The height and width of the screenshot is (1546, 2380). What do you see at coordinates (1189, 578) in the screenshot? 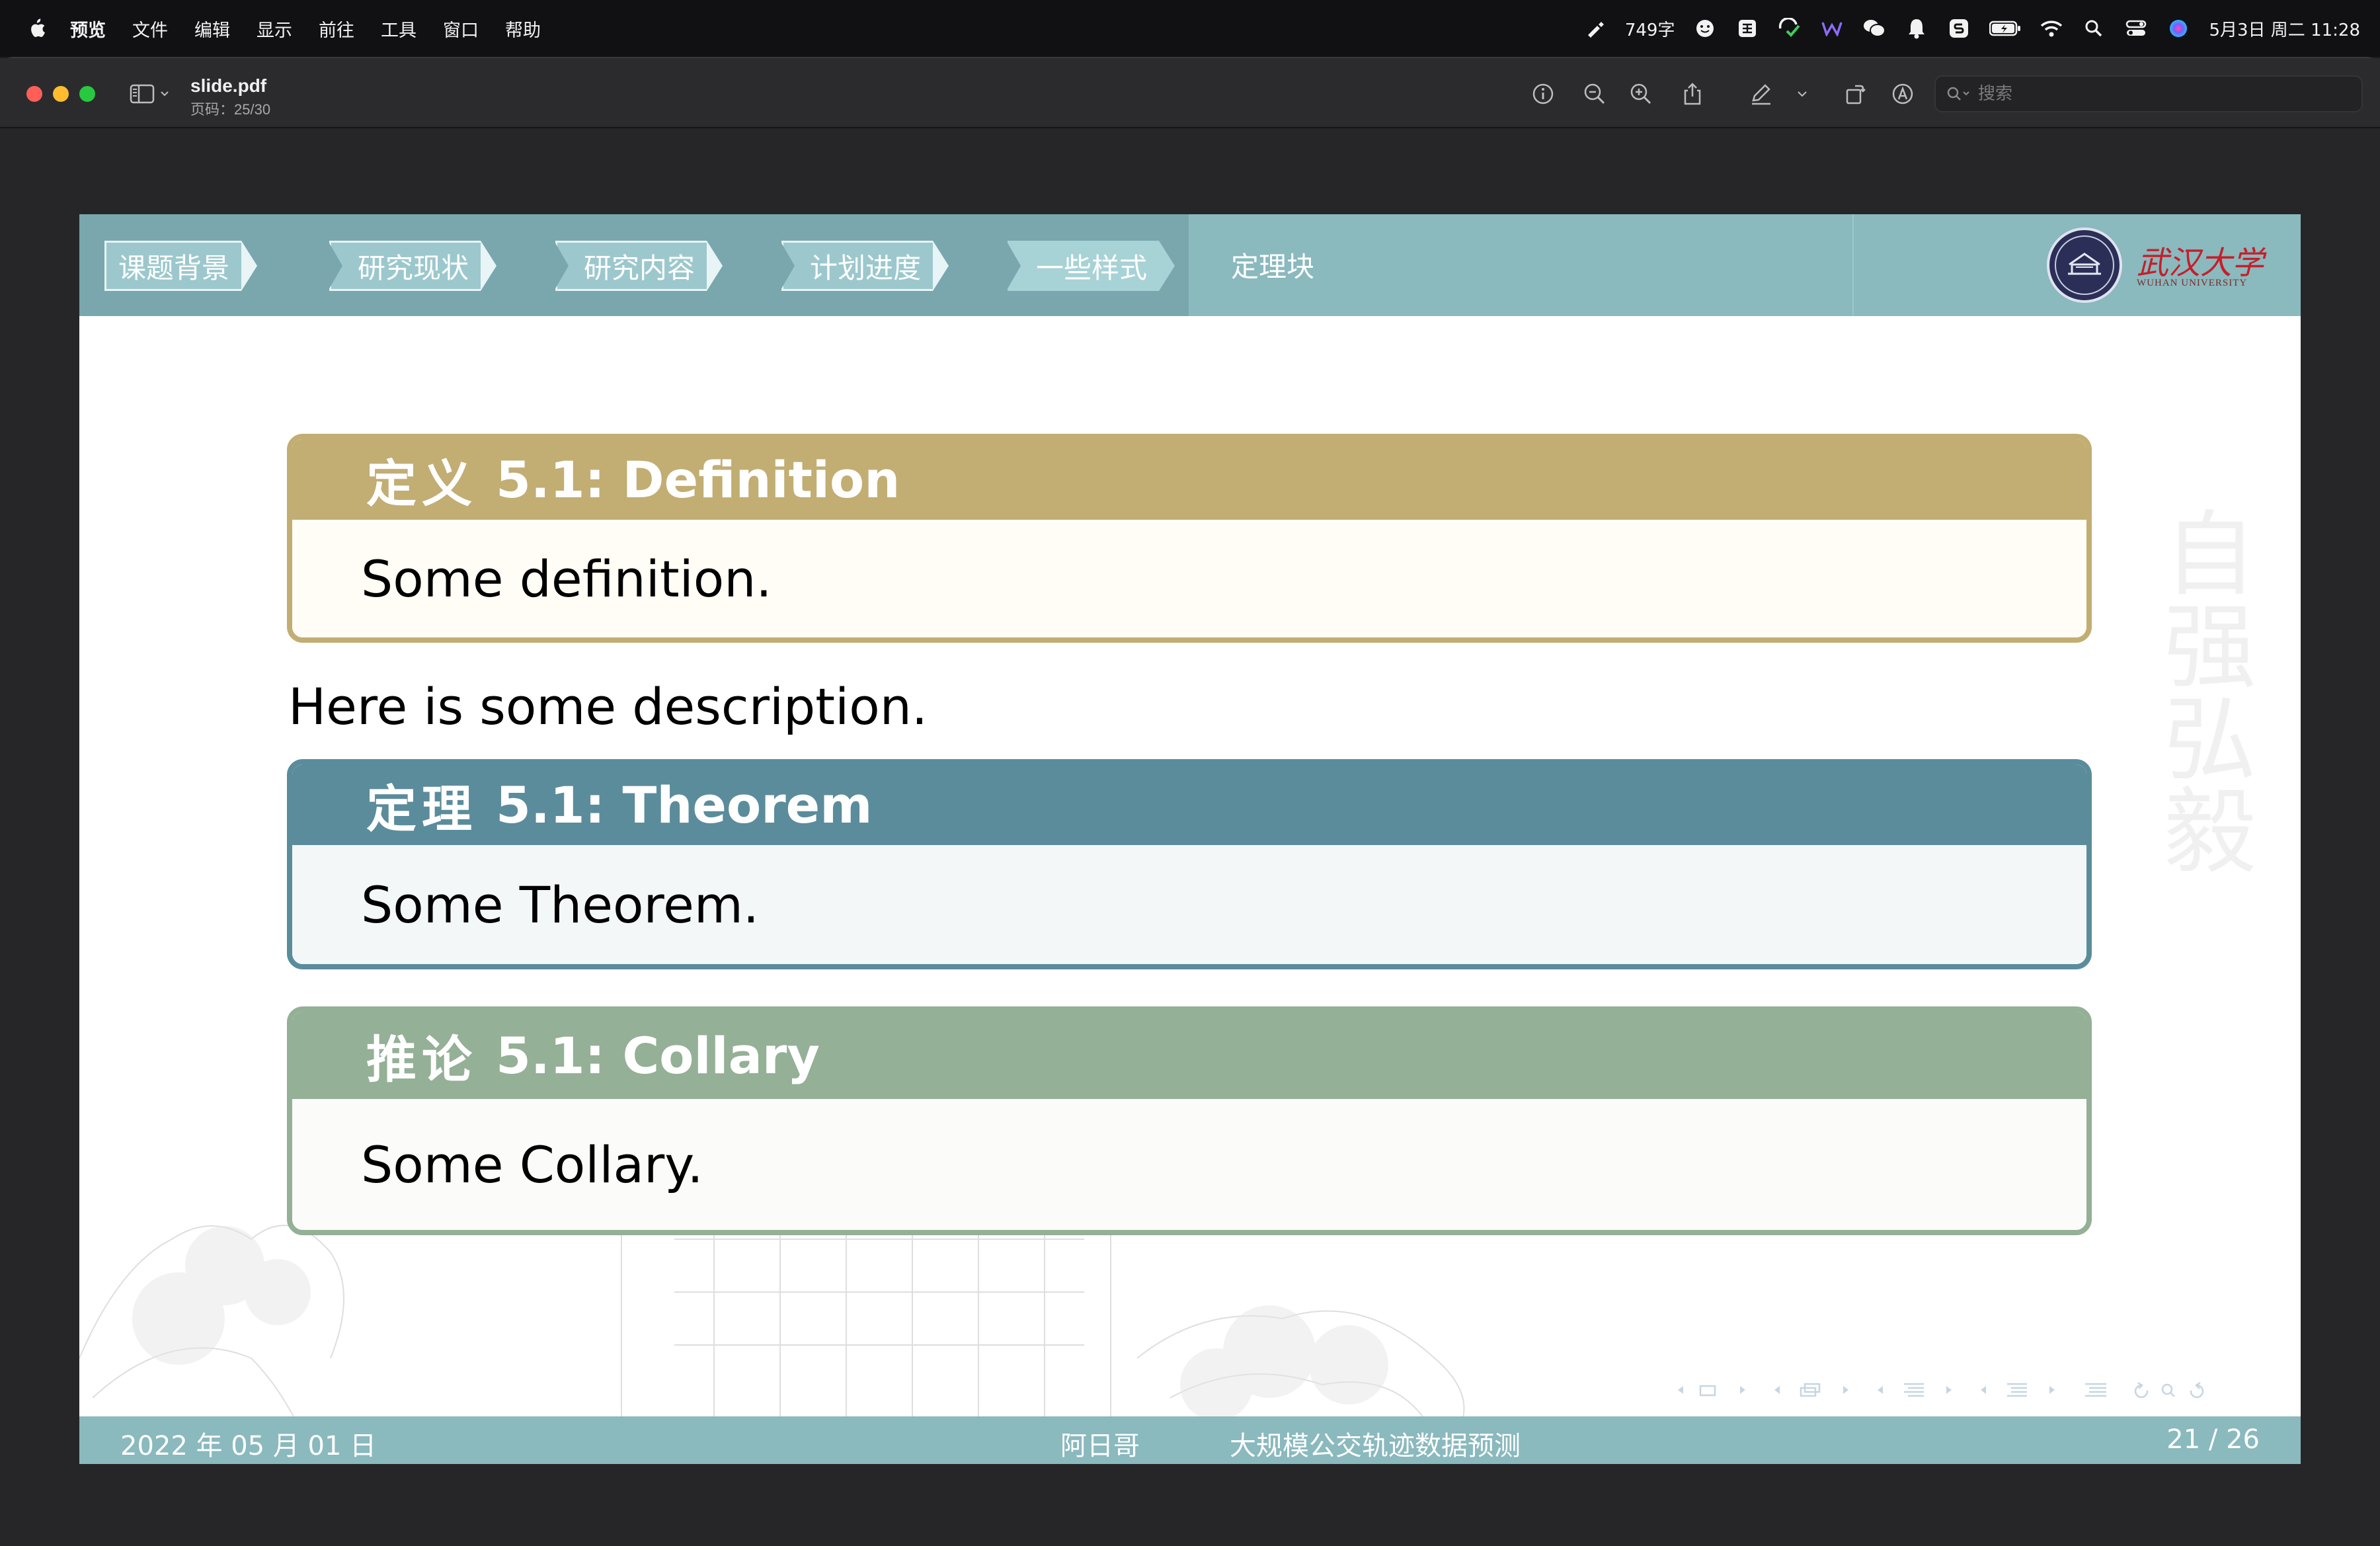
I see `definition-block-body: Some definition.` at bounding box center [1189, 578].